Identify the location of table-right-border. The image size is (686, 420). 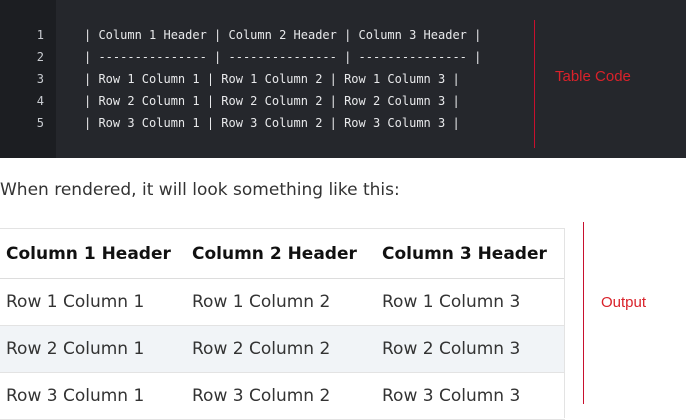
(564, 323).